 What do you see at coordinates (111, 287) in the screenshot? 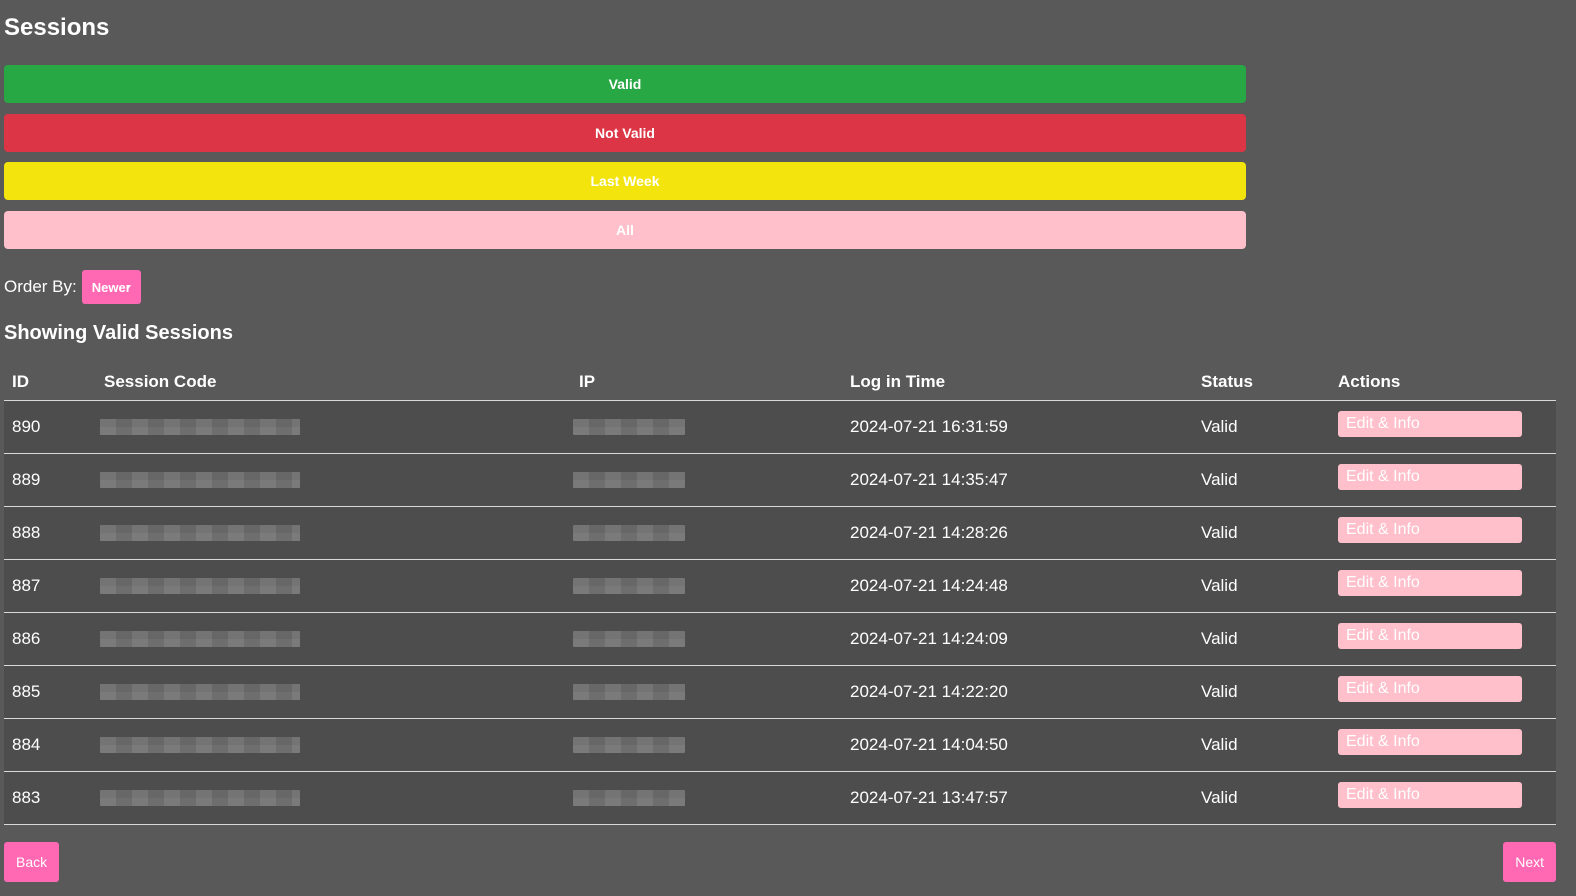
I see `order-by-select: Newer ▼` at bounding box center [111, 287].